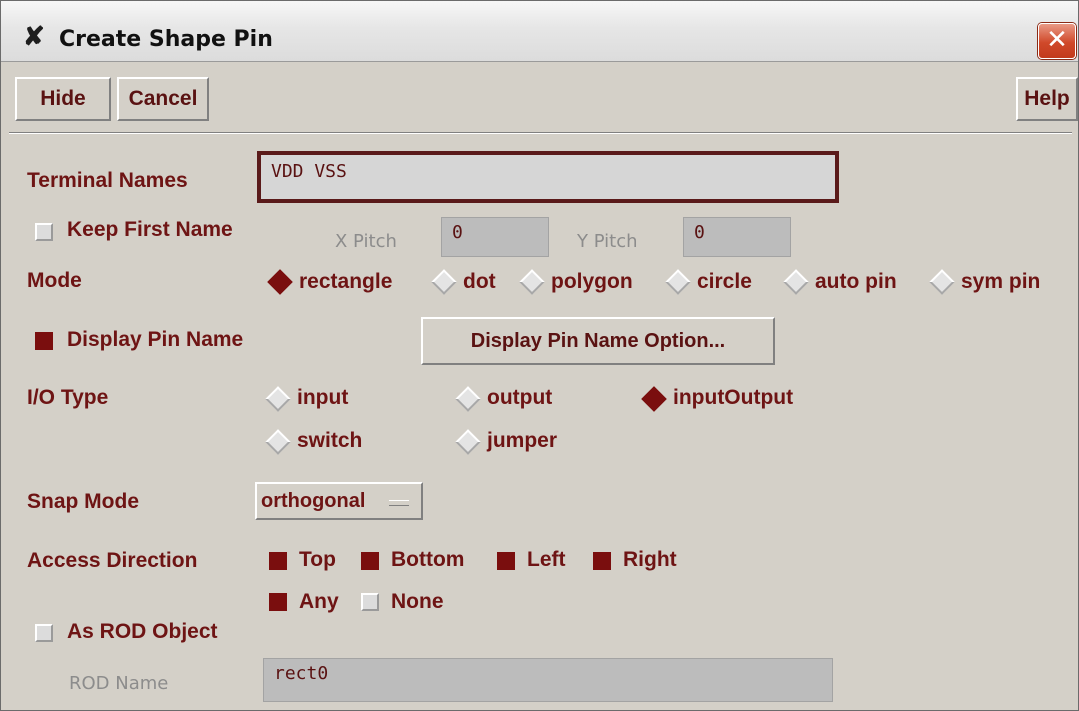  Describe the element at coordinates (539, 31) in the screenshot. I see `title-bar: ✘ Create Shape Pin ✕` at that location.